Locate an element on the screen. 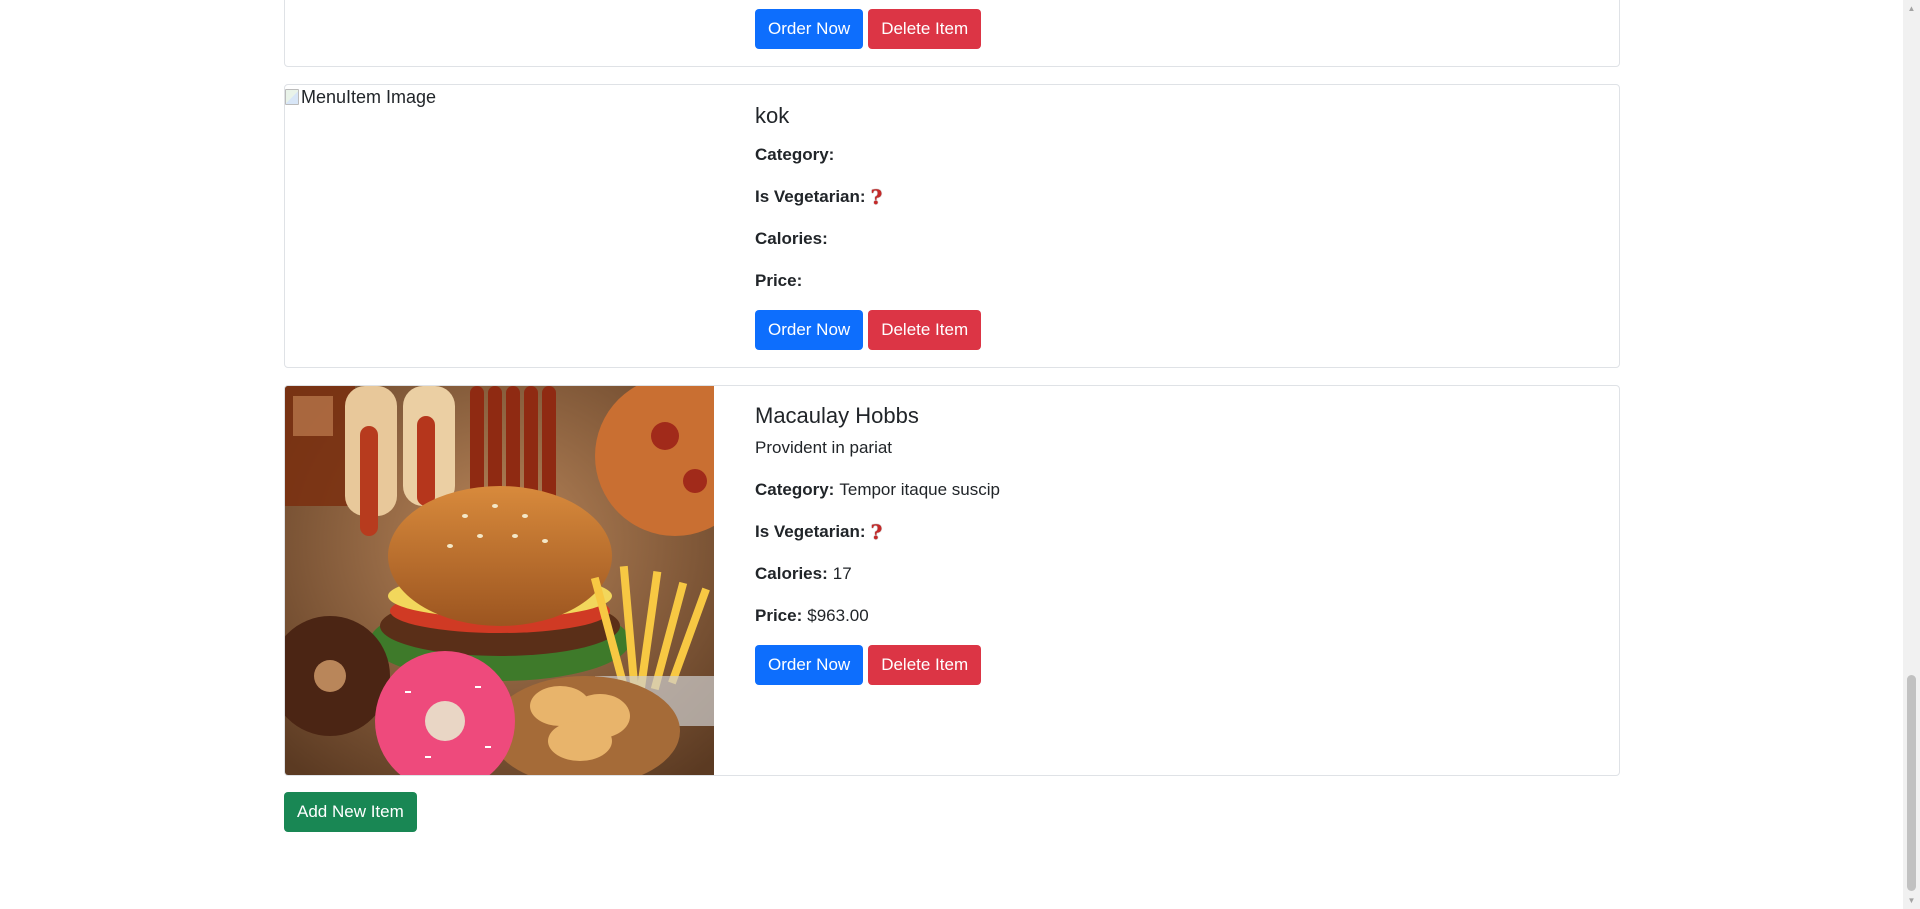  price-field: Price: is located at coordinates (781, 281).